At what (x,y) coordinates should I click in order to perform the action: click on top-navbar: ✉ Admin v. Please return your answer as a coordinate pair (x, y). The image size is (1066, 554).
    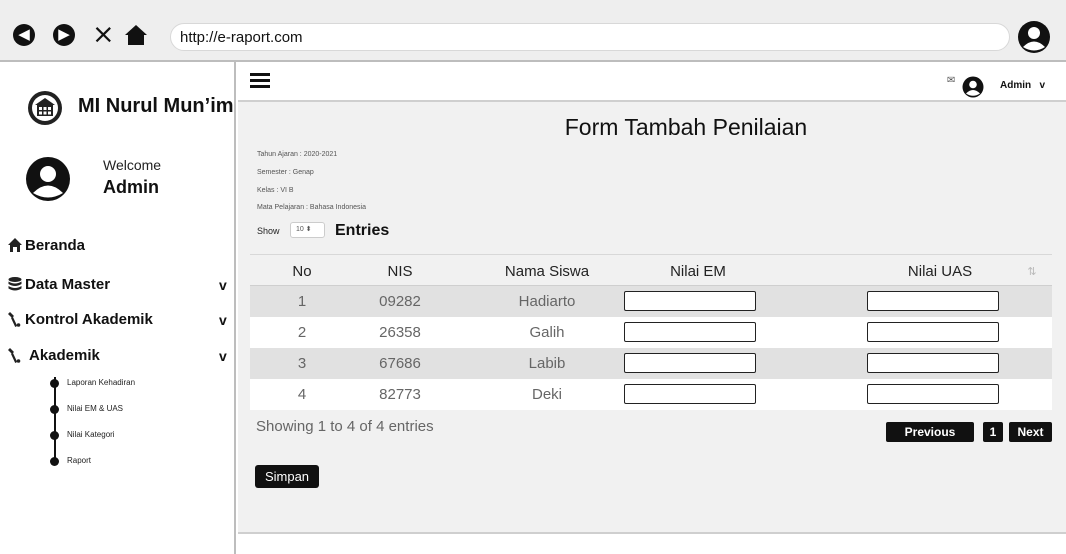
    Looking at the image, I should click on (652, 82).